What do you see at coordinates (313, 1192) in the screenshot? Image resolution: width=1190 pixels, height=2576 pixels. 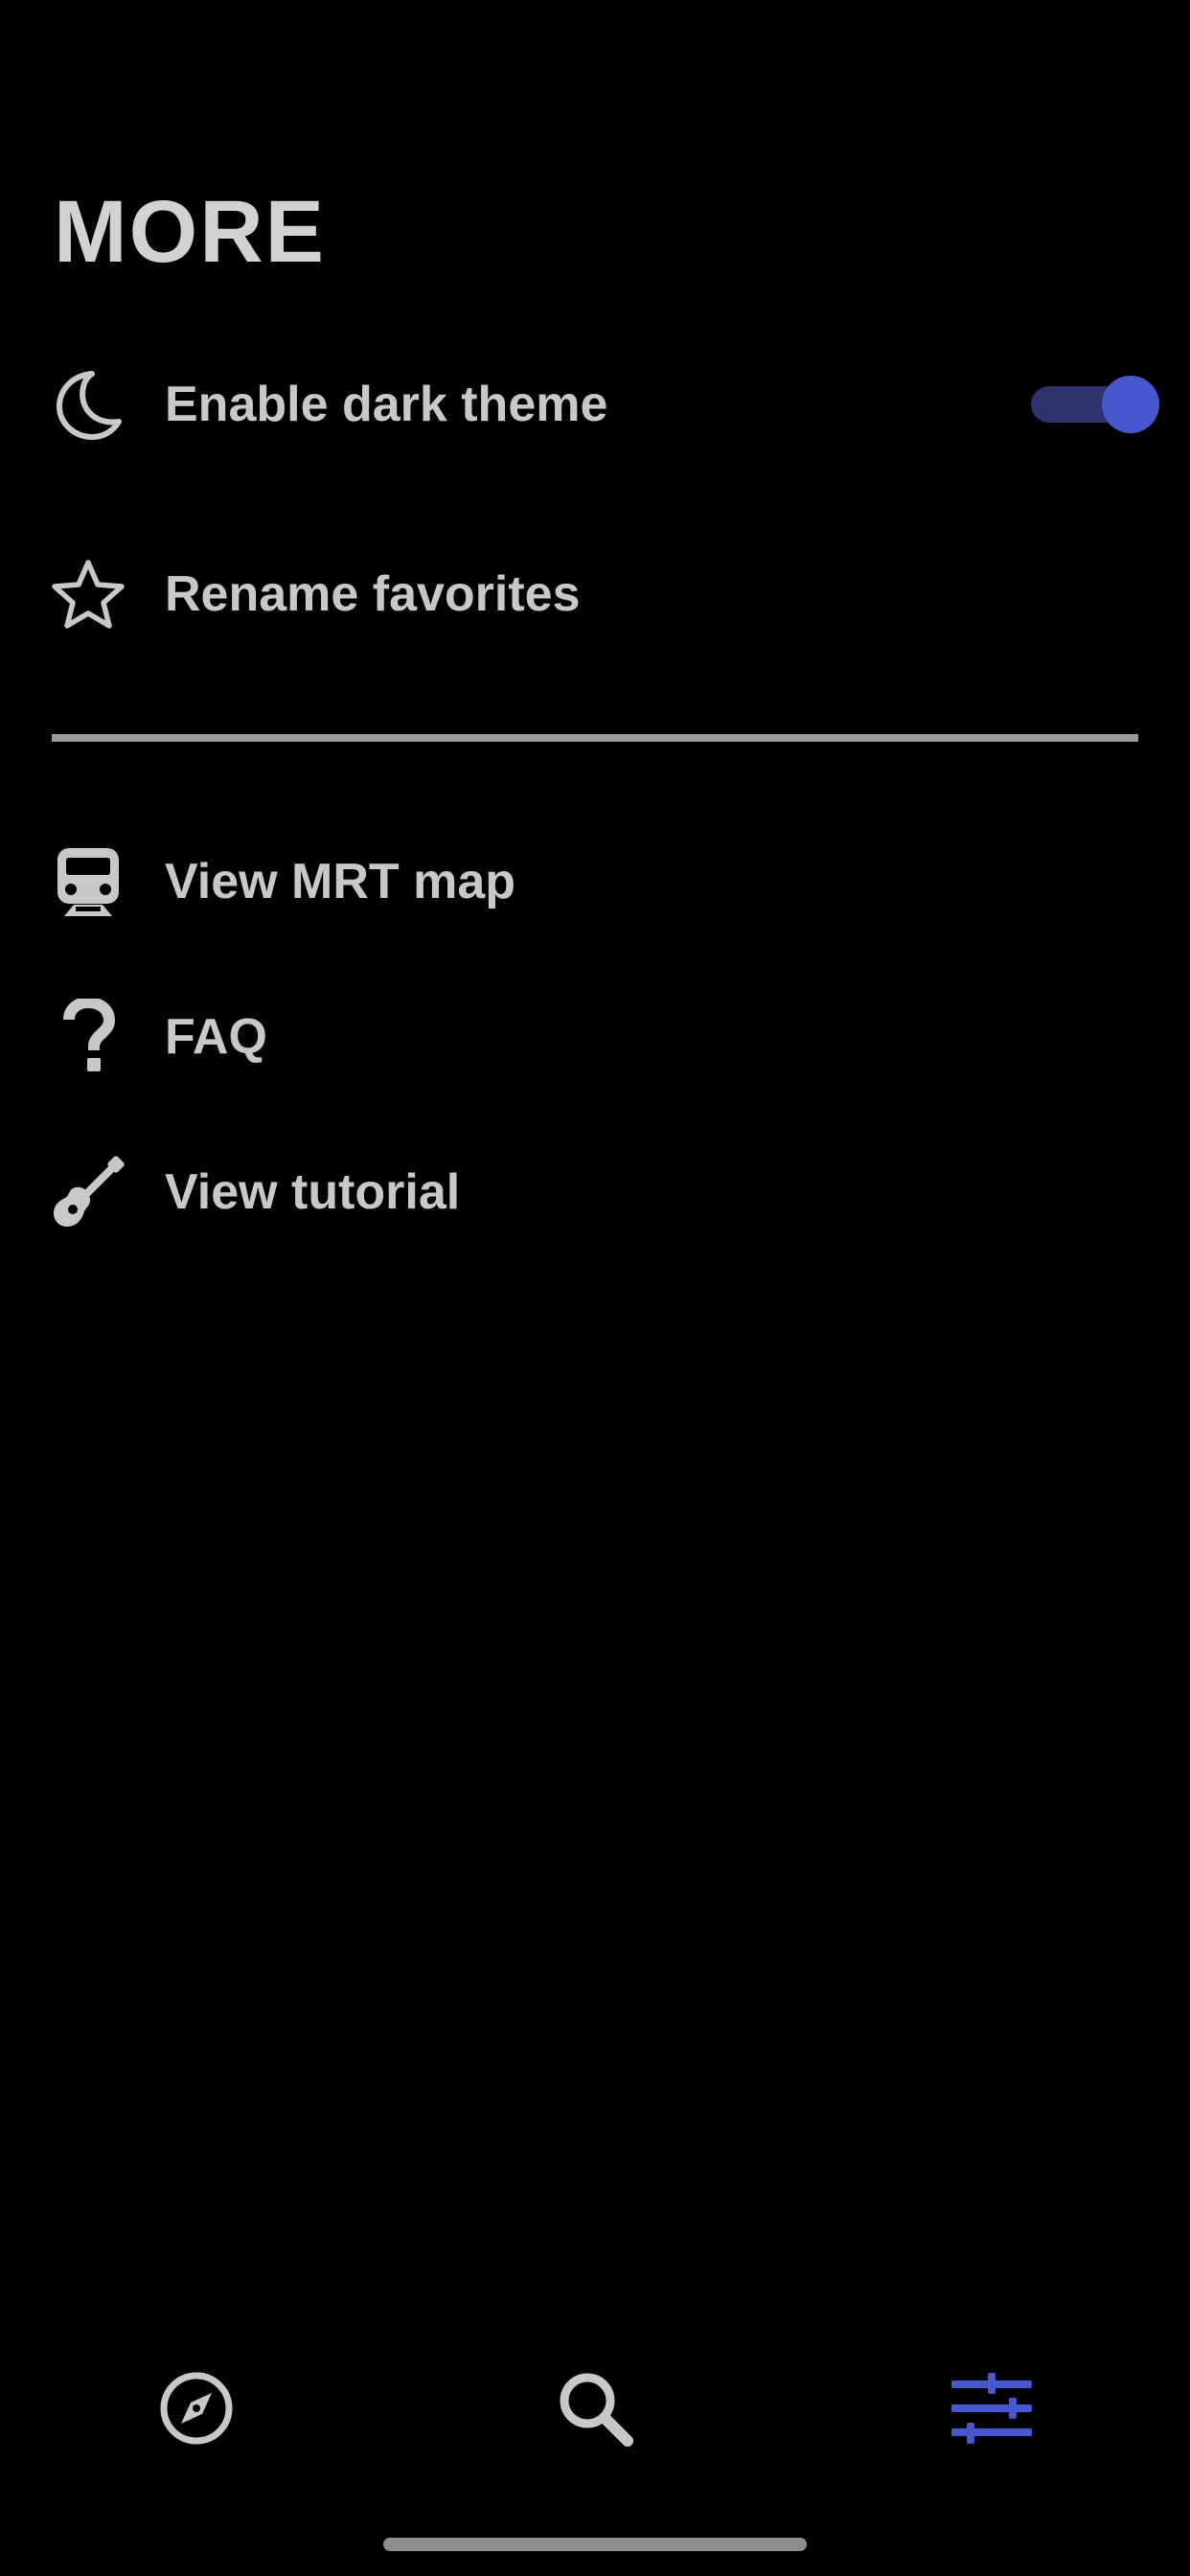 I see `view-tutorial-label: View tutorial` at bounding box center [313, 1192].